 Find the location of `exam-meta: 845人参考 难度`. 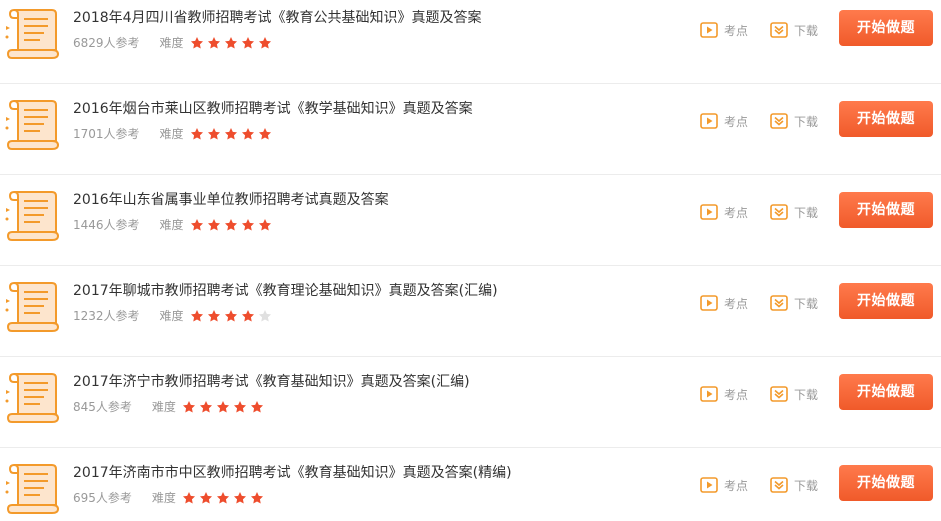

exam-meta: 845人参考 难度 is located at coordinates (170, 407).